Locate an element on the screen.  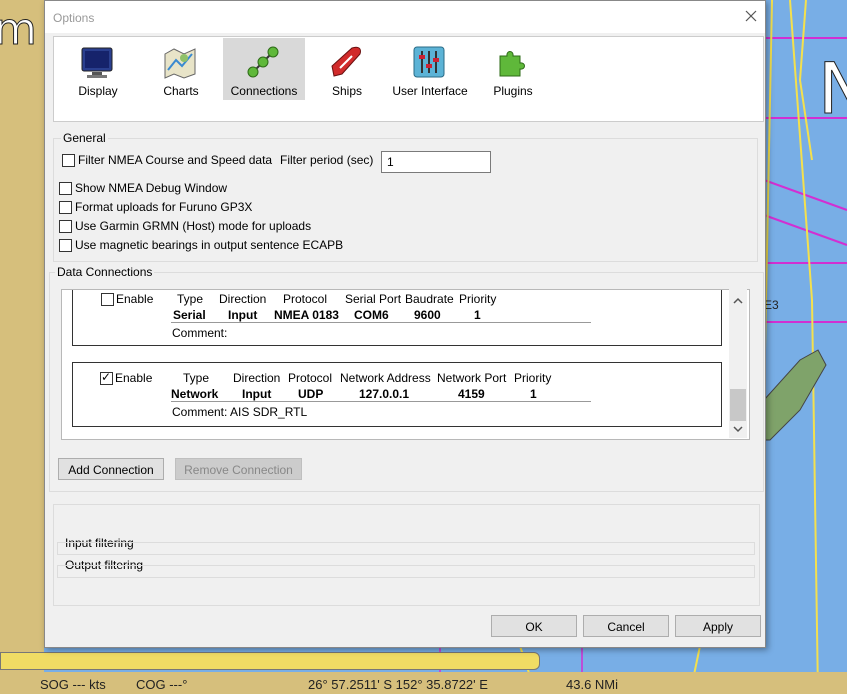
tab-ships: Ships is located at coordinates (347, 69).